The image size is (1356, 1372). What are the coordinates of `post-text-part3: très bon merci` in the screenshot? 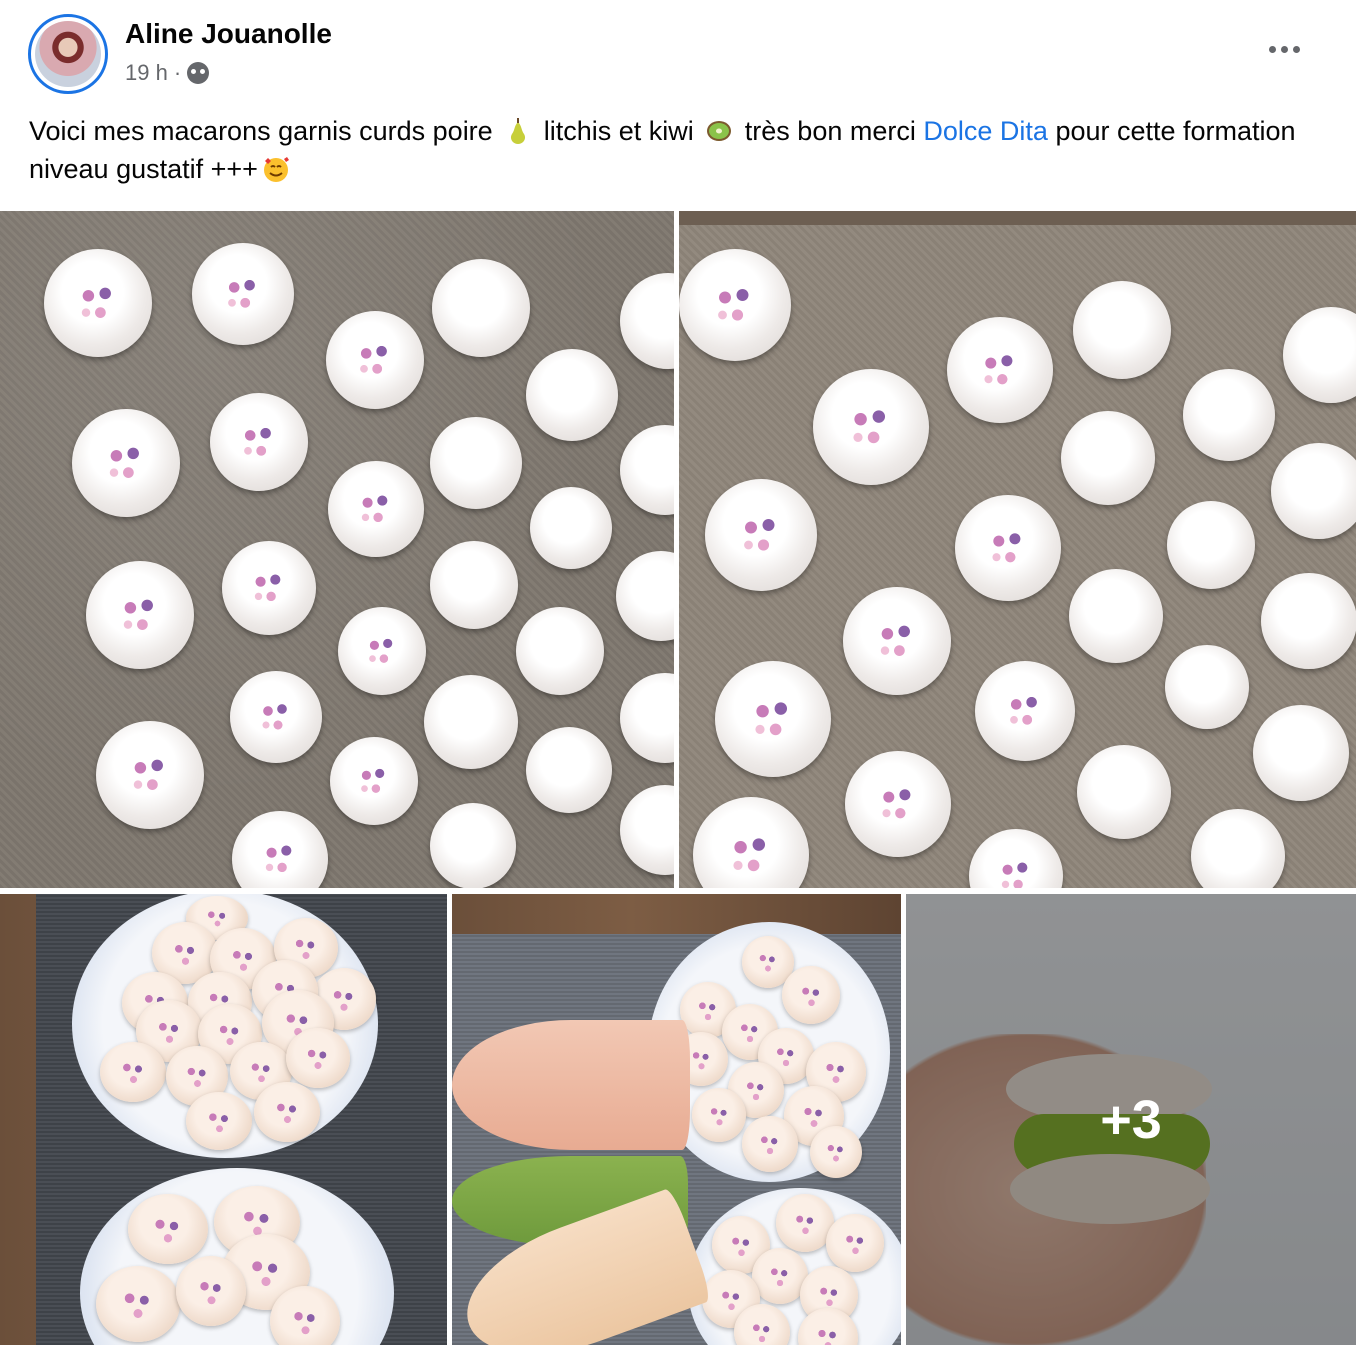 It's located at (830, 131).